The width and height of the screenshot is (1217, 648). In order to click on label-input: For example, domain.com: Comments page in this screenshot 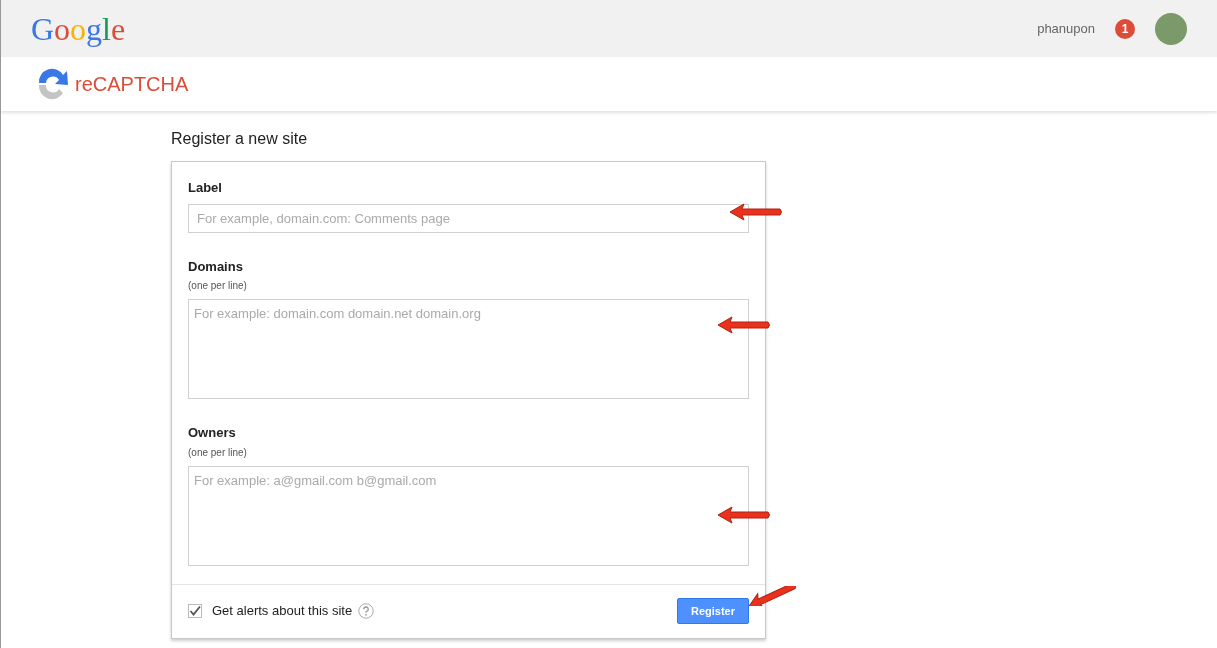, I will do `click(468, 218)`.